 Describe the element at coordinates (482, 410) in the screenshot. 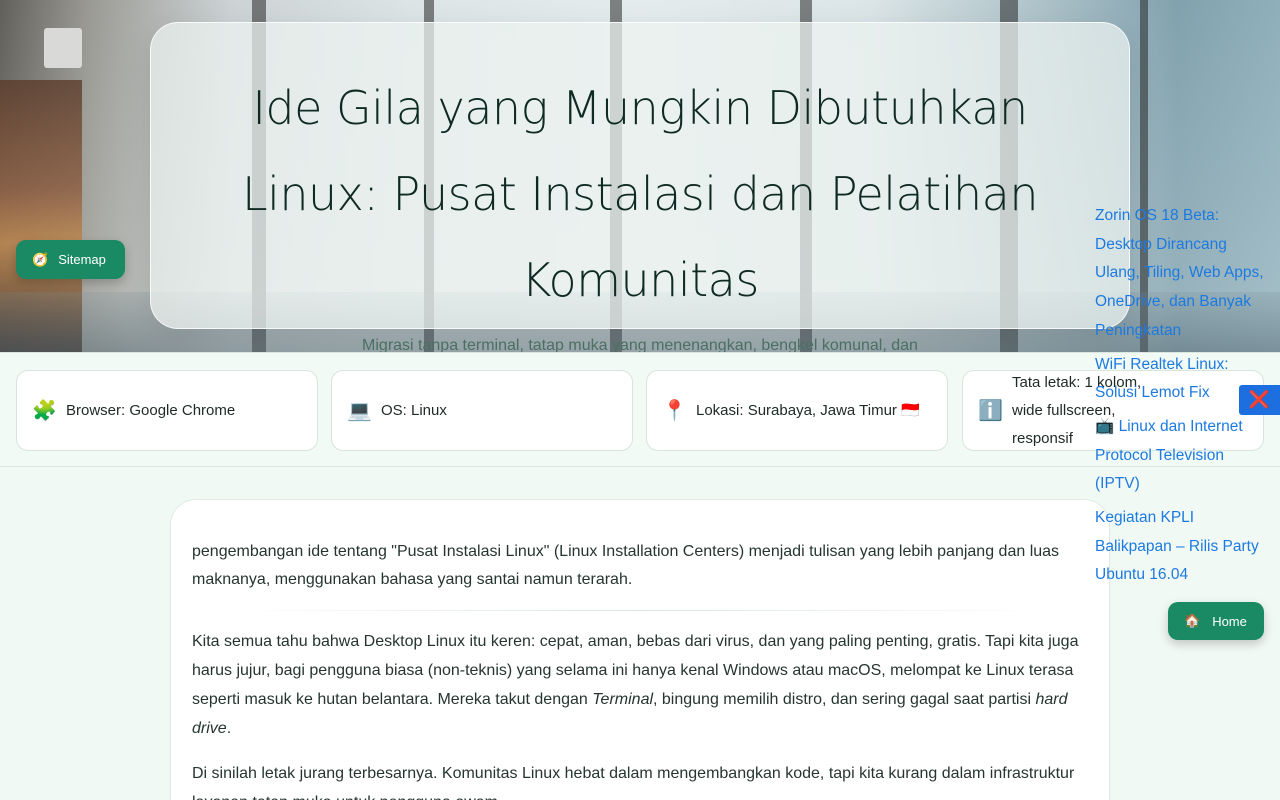

I see `info-card-os: 💻 OS: Linux` at that location.